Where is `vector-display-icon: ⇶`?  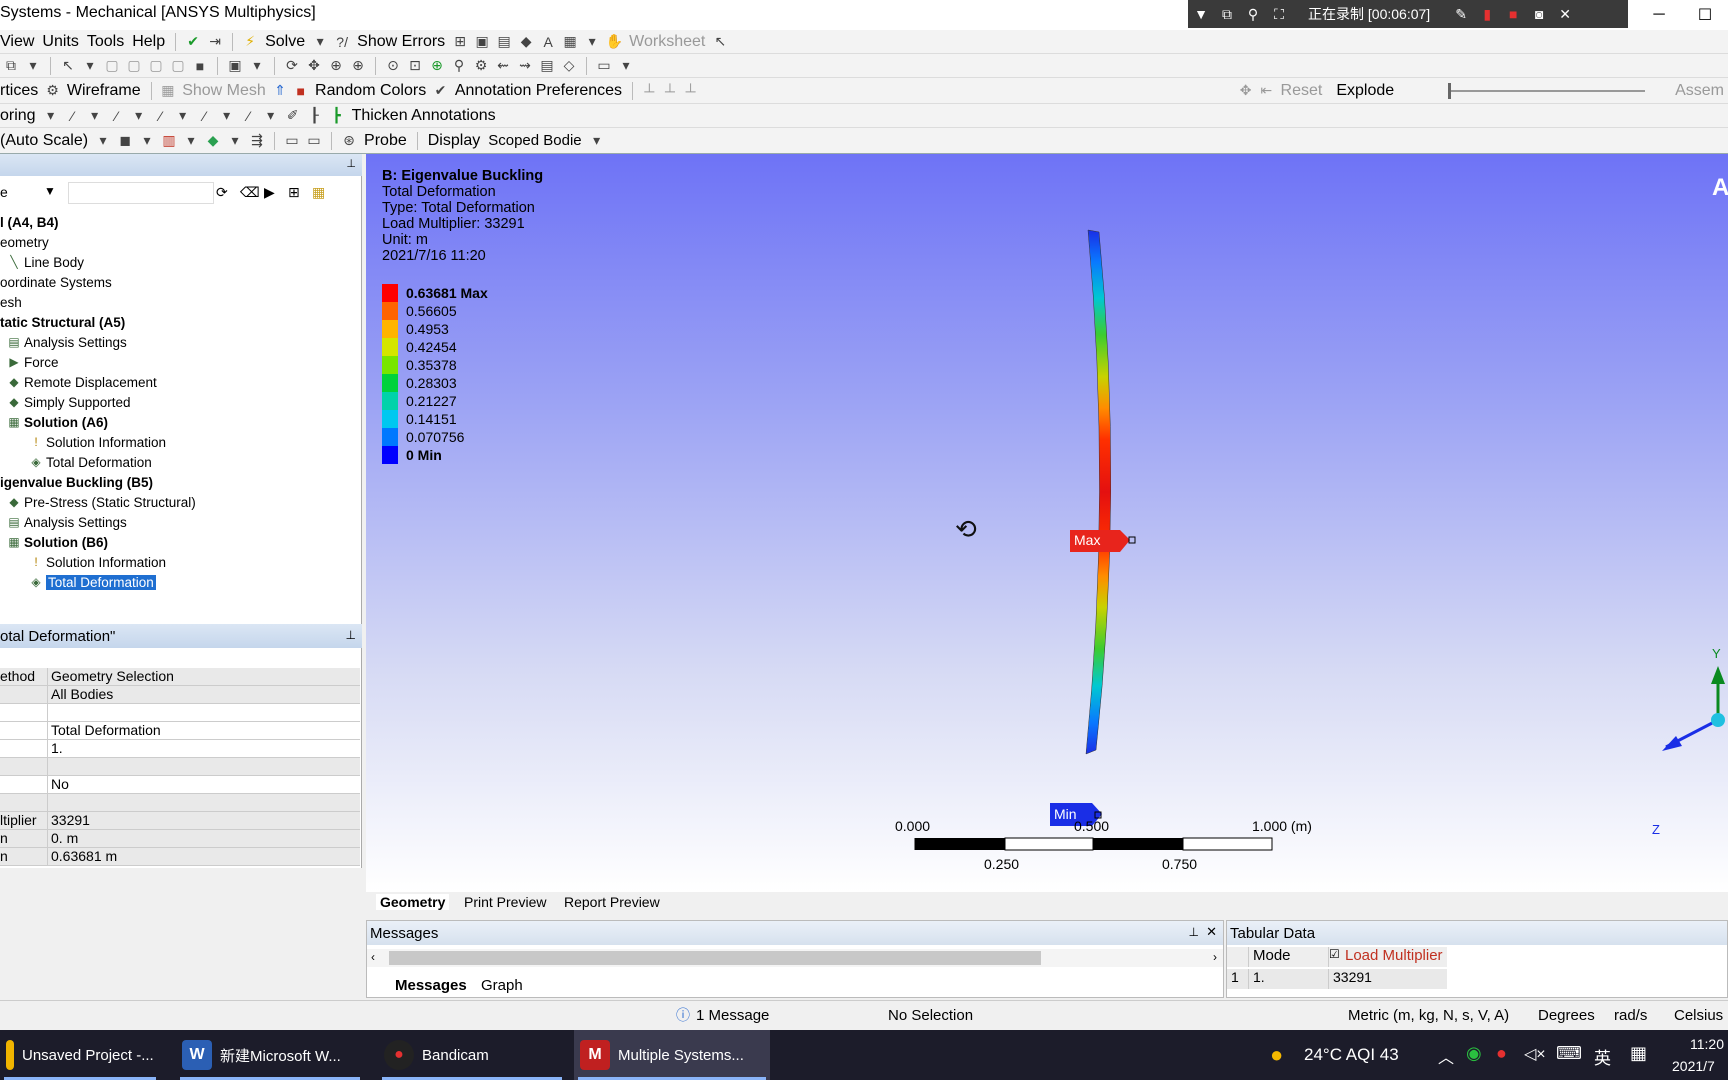 vector-display-icon: ⇶ is located at coordinates (257, 140).